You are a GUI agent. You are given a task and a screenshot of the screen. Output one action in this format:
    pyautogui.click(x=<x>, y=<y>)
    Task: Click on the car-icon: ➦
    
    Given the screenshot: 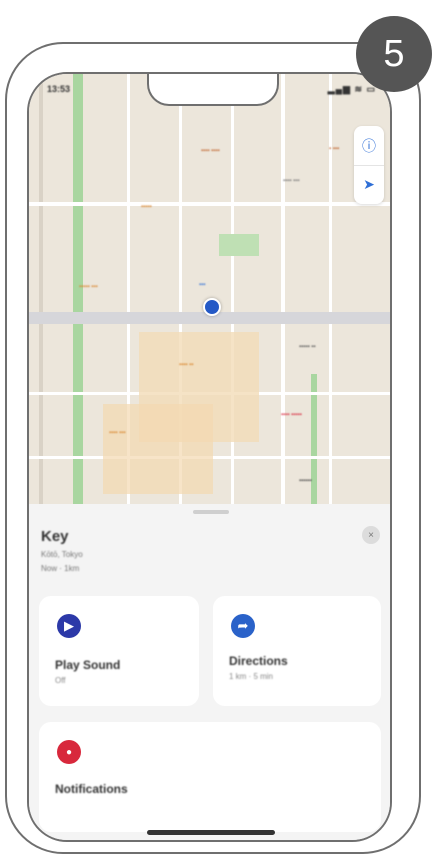 What is the action you would take?
    pyautogui.click(x=243, y=626)
    